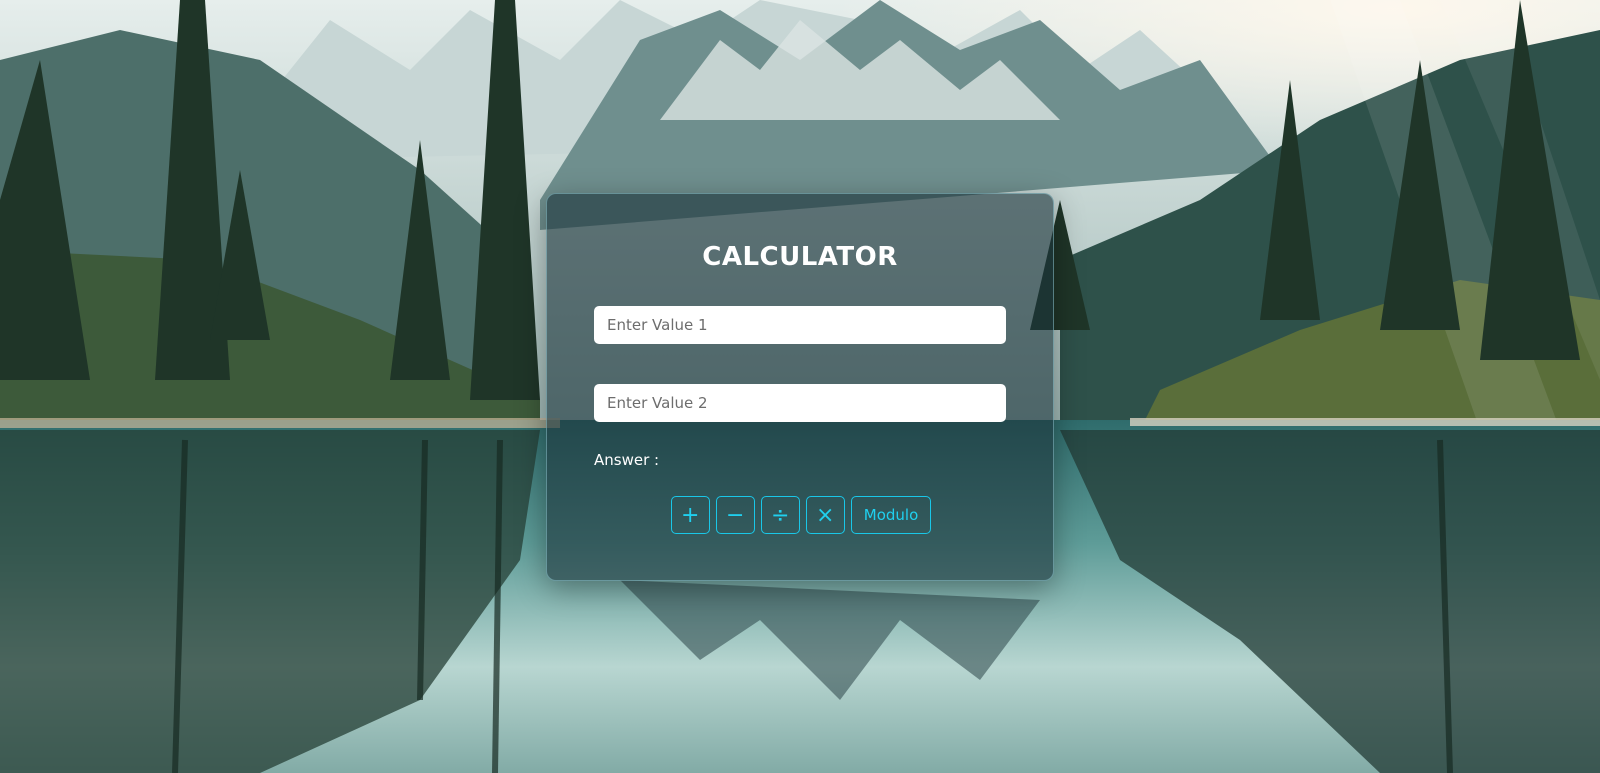 The image size is (1600, 773). I want to click on operation-buttons: + − ÷ × Modulo, so click(800, 515).